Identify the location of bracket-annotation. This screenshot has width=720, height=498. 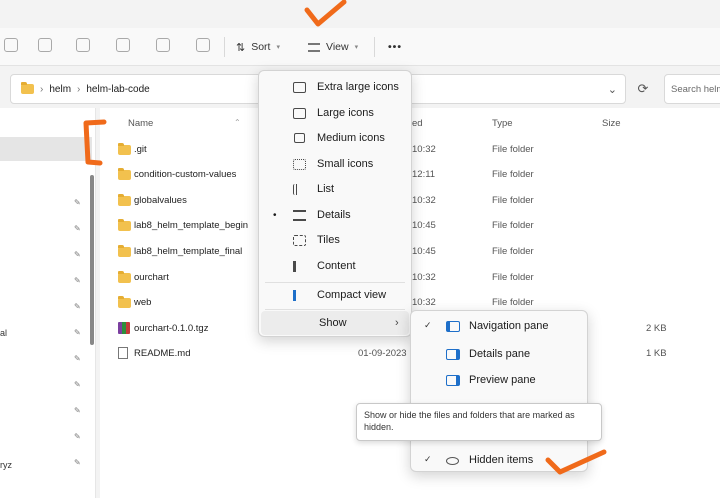
(95, 142).